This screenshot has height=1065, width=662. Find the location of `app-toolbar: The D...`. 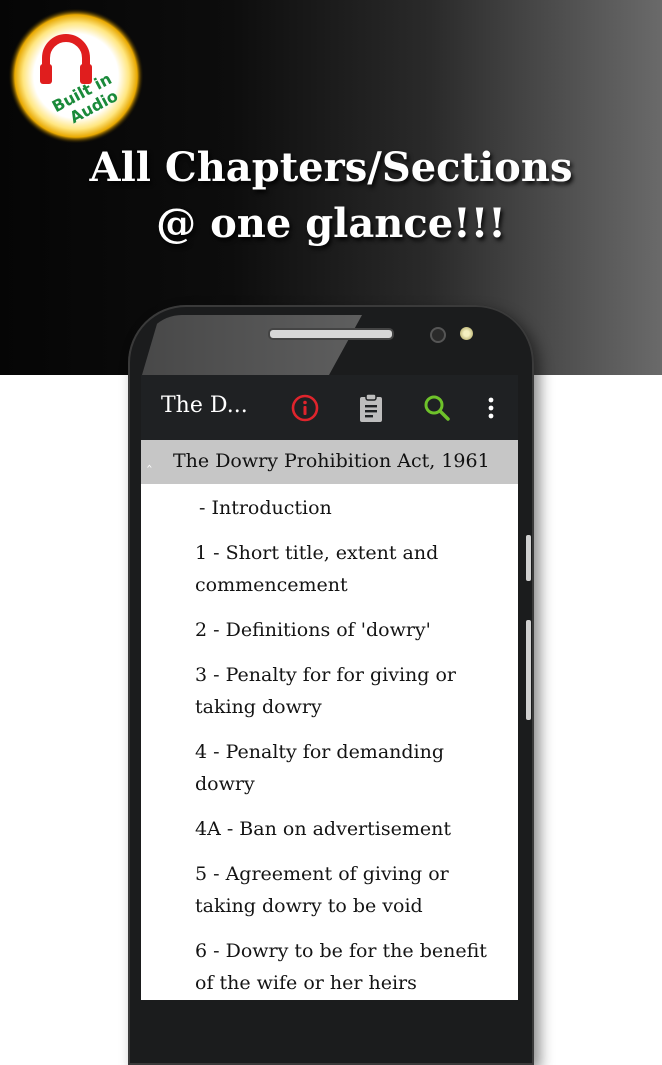

app-toolbar: The D... is located at coordinates (329, 407).